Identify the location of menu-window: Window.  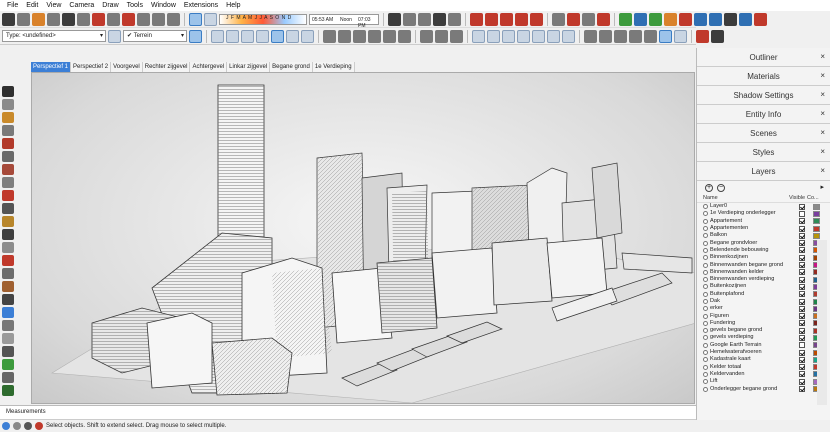
(163, 5).